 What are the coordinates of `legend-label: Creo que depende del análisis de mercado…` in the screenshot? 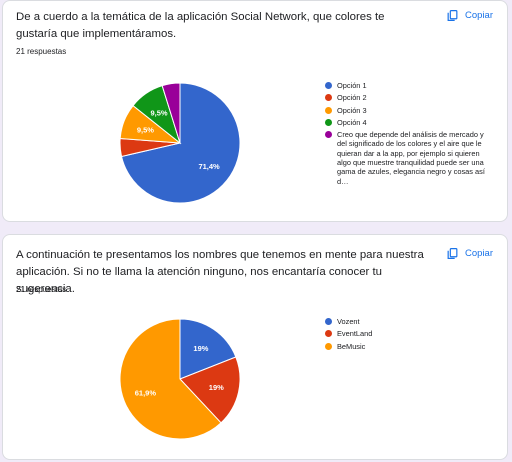 It's located at (411, 158).